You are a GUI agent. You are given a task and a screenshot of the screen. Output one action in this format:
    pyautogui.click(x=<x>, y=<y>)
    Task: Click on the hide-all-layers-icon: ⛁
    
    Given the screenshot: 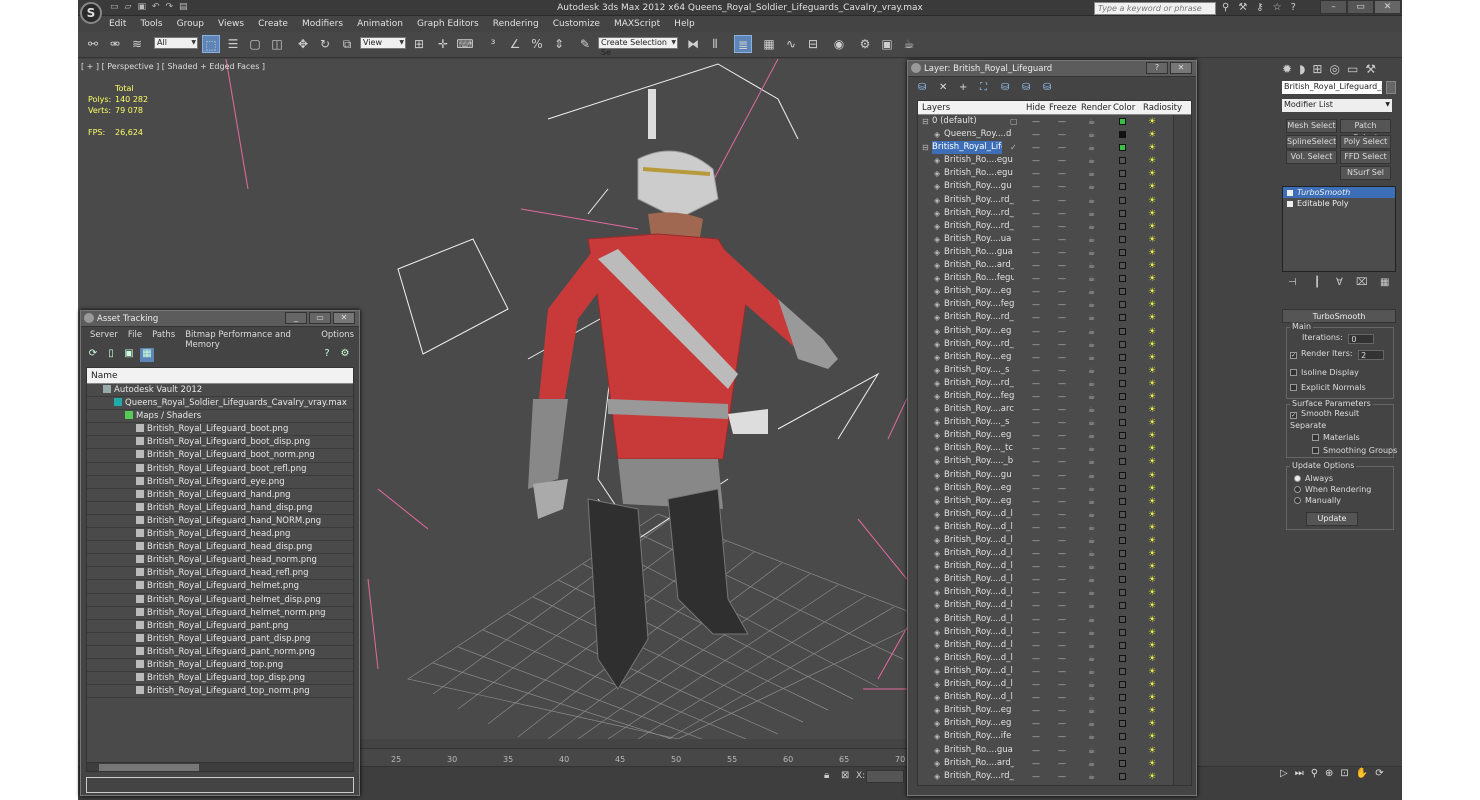 What is the action you would take?
    pyautogui.click(x=1029, y=87)
    